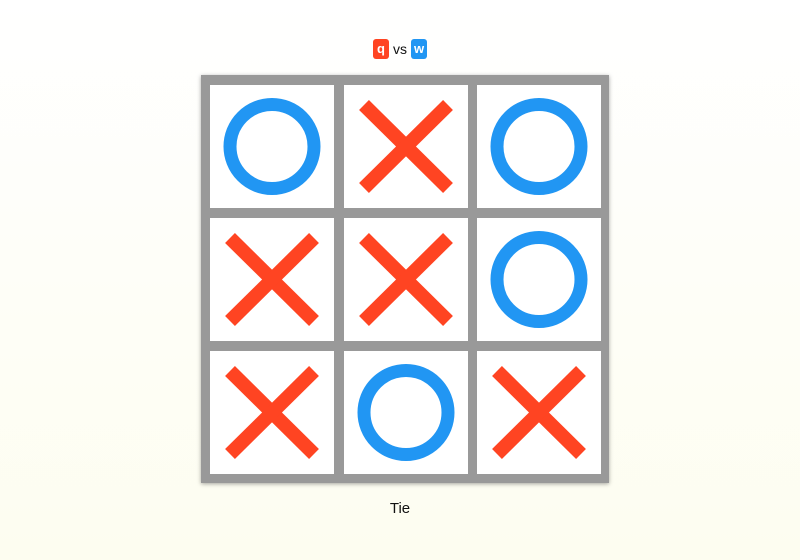 The image size is (800, 560). What do you see at coordinates (381, 49) in the screenshot?
I see `player-x-badge: q` at bounding box center [381, 49].